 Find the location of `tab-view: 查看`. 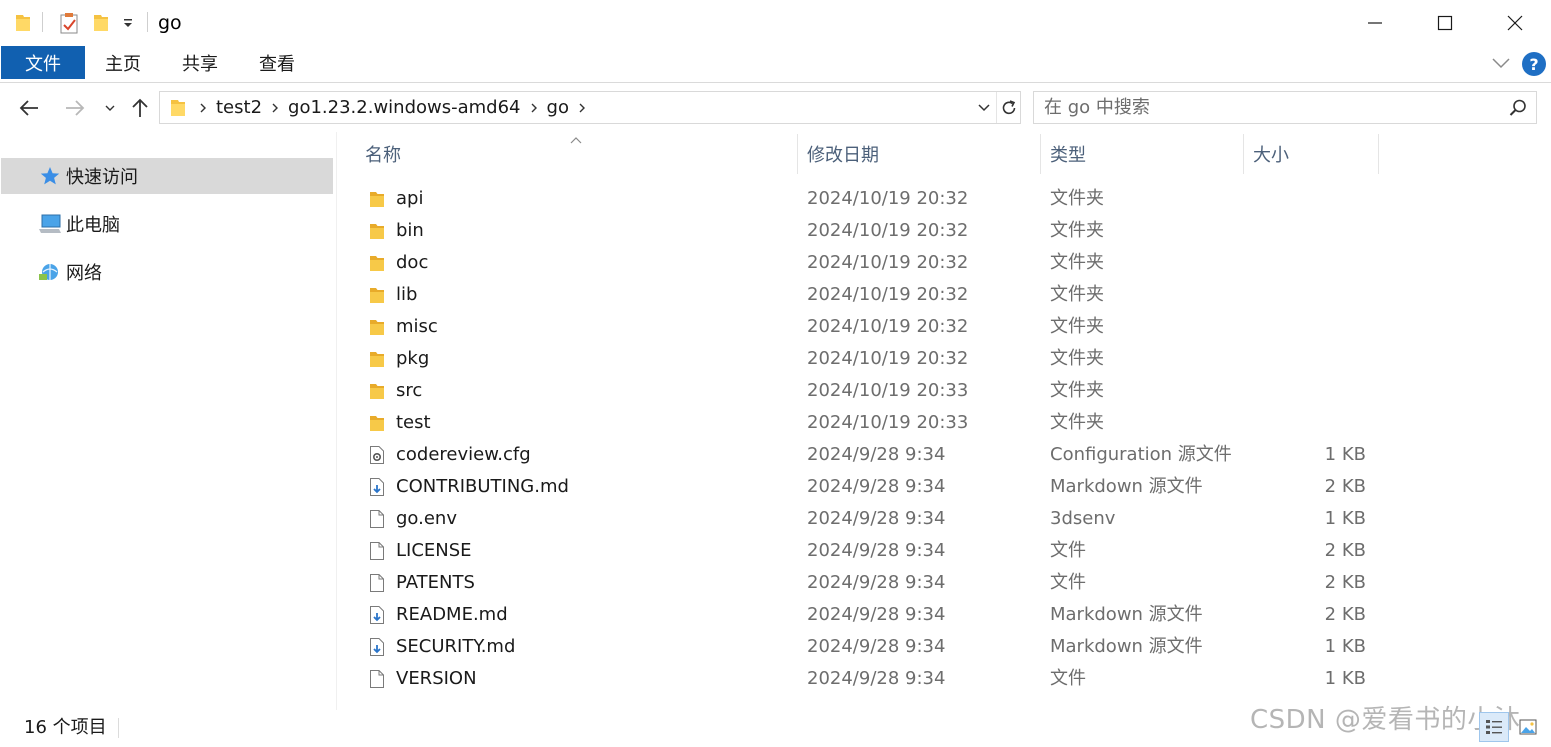

tab-view: 查看 is located at coordinates (277, 62).